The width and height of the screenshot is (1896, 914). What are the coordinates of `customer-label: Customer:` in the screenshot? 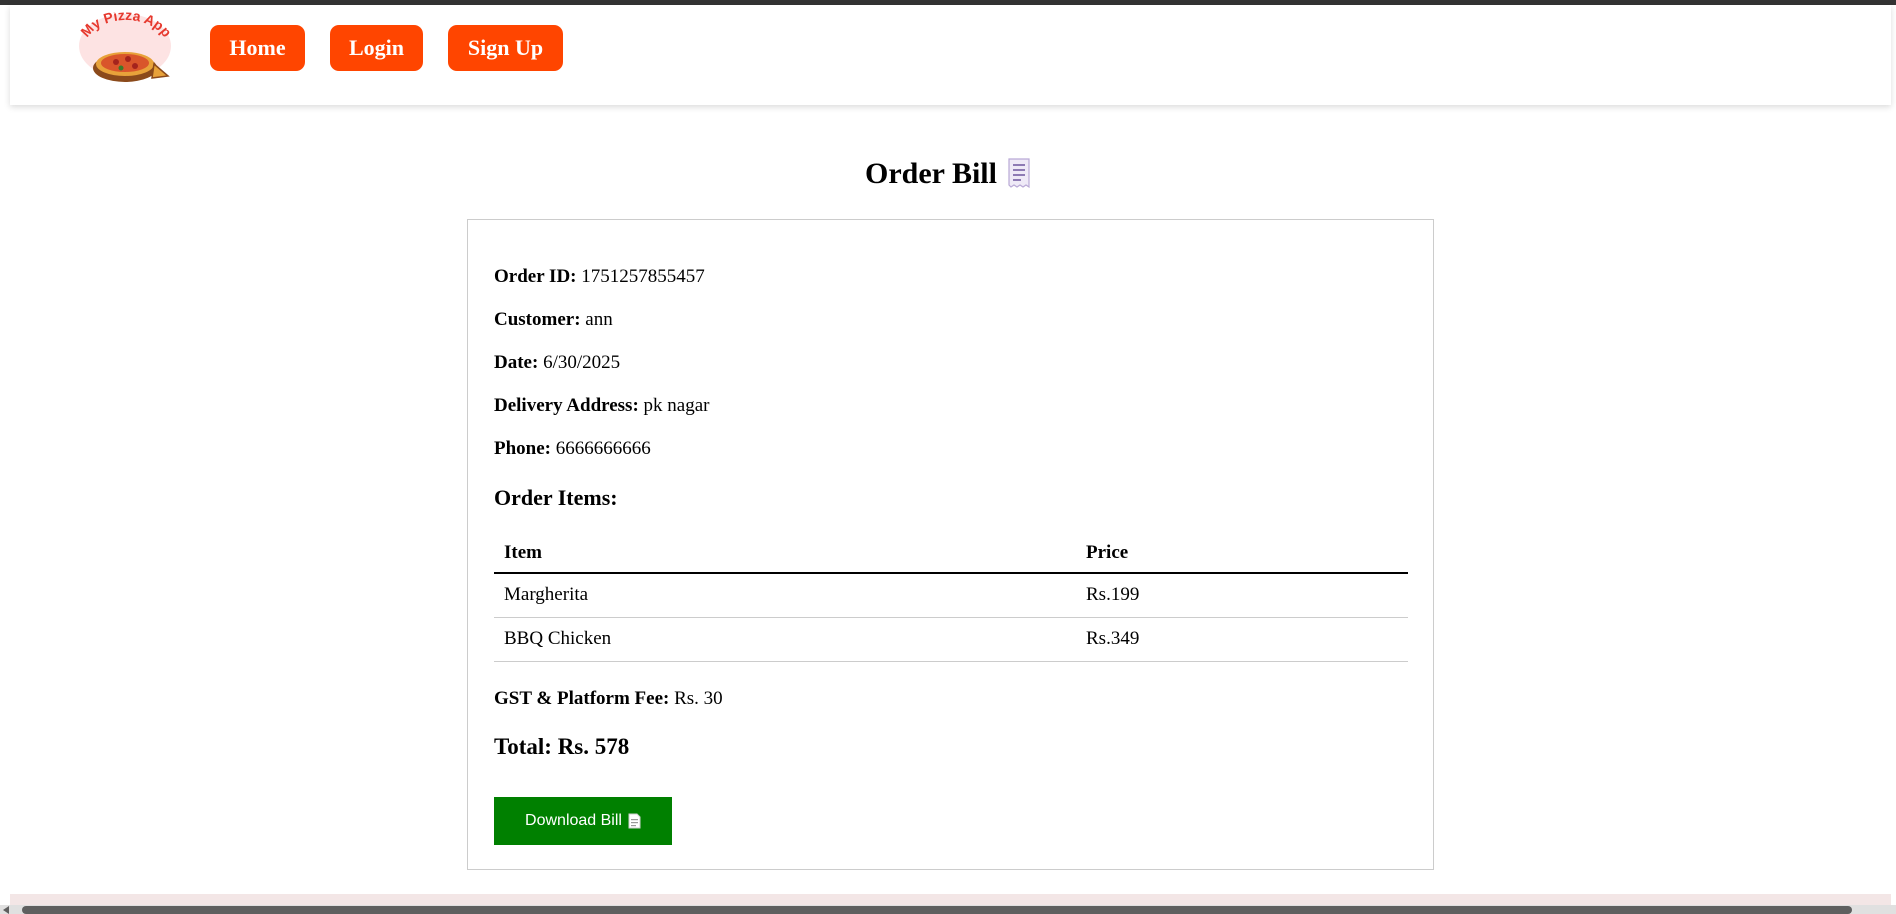 It's located at (537, 319).